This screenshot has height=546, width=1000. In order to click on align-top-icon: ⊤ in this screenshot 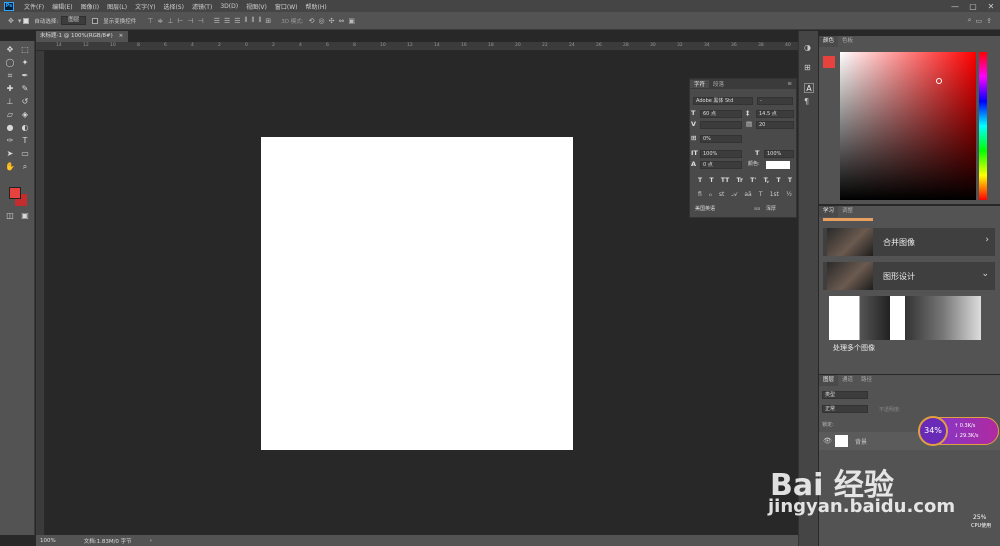, I will do `click(150, 21)`.